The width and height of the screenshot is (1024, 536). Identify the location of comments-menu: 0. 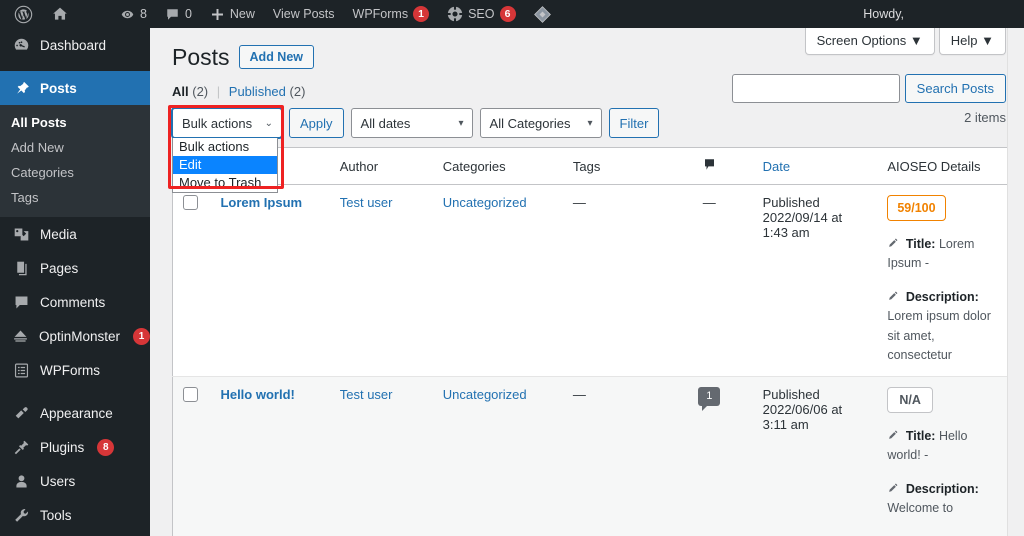
(178, 14).